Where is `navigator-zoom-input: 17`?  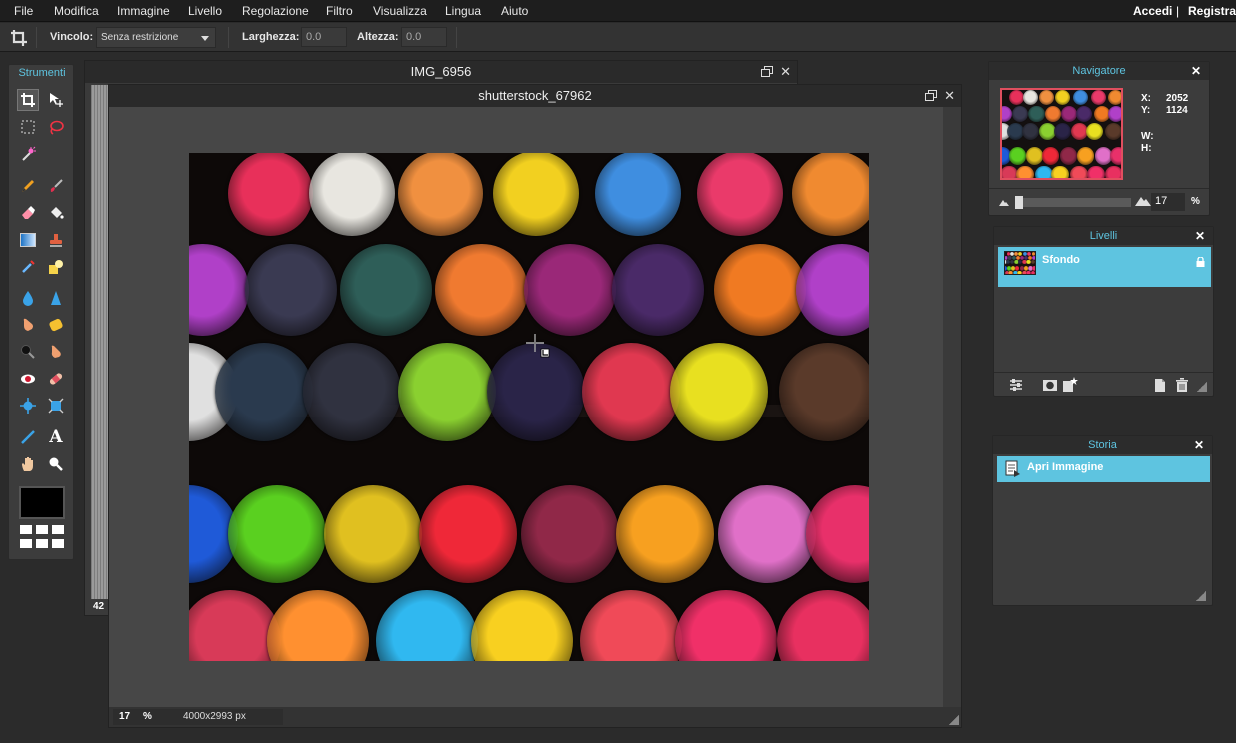 navigator-zoom-input: 17 is located at coordinates (1168, 202).